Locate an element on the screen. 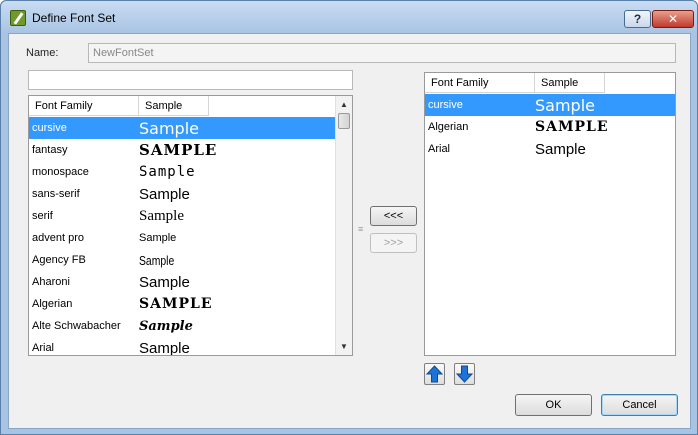  list-item: Aharoni Sample is located at coordinates (182, 282).